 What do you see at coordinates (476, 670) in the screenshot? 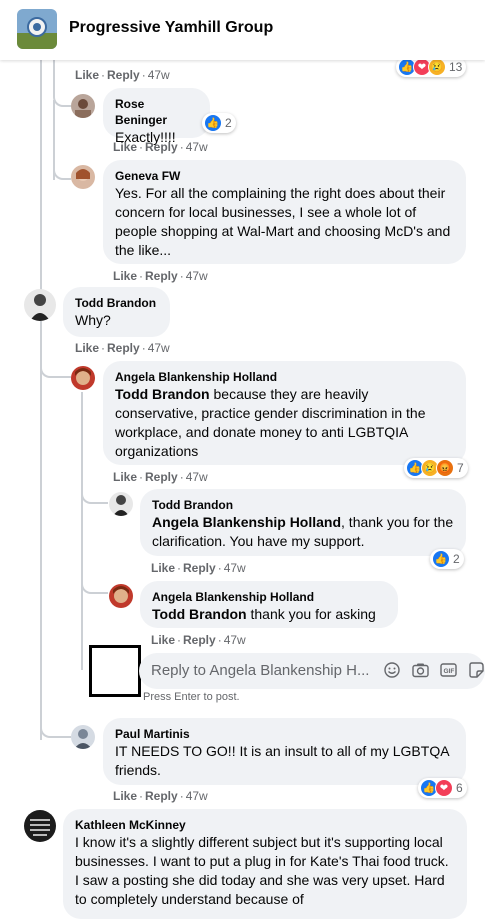
I see `sticker-icon` at bounding box center [476, 670].